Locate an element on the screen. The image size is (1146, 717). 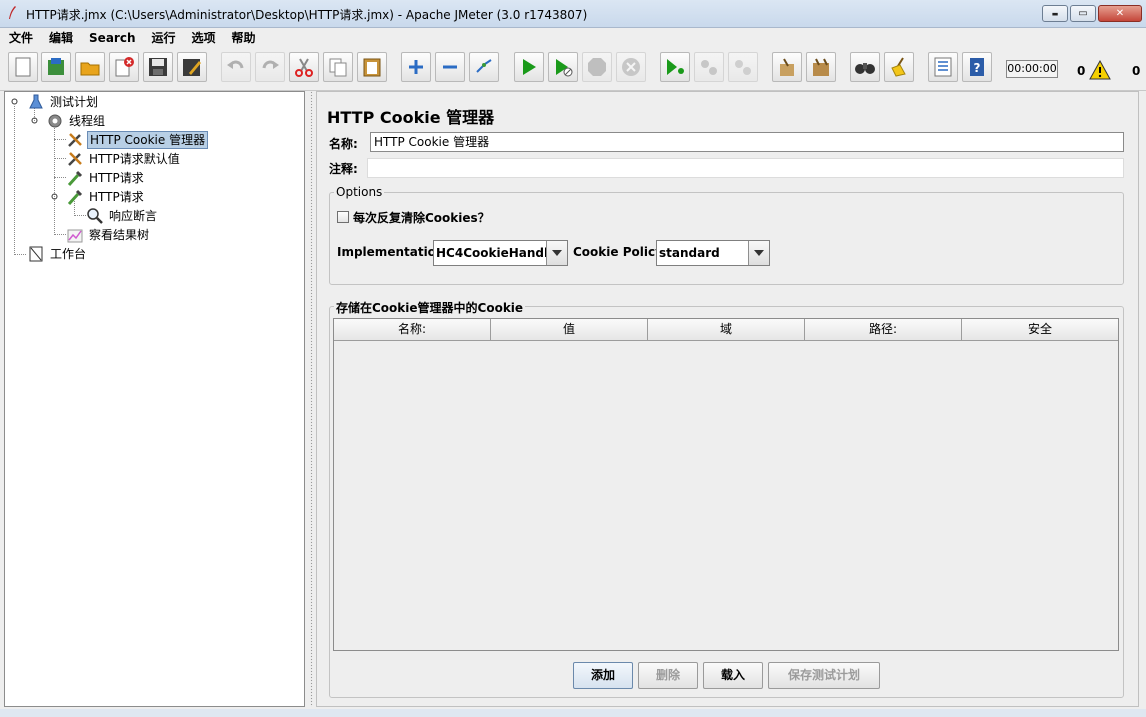
cut-button is located at coordinates (304, 67).